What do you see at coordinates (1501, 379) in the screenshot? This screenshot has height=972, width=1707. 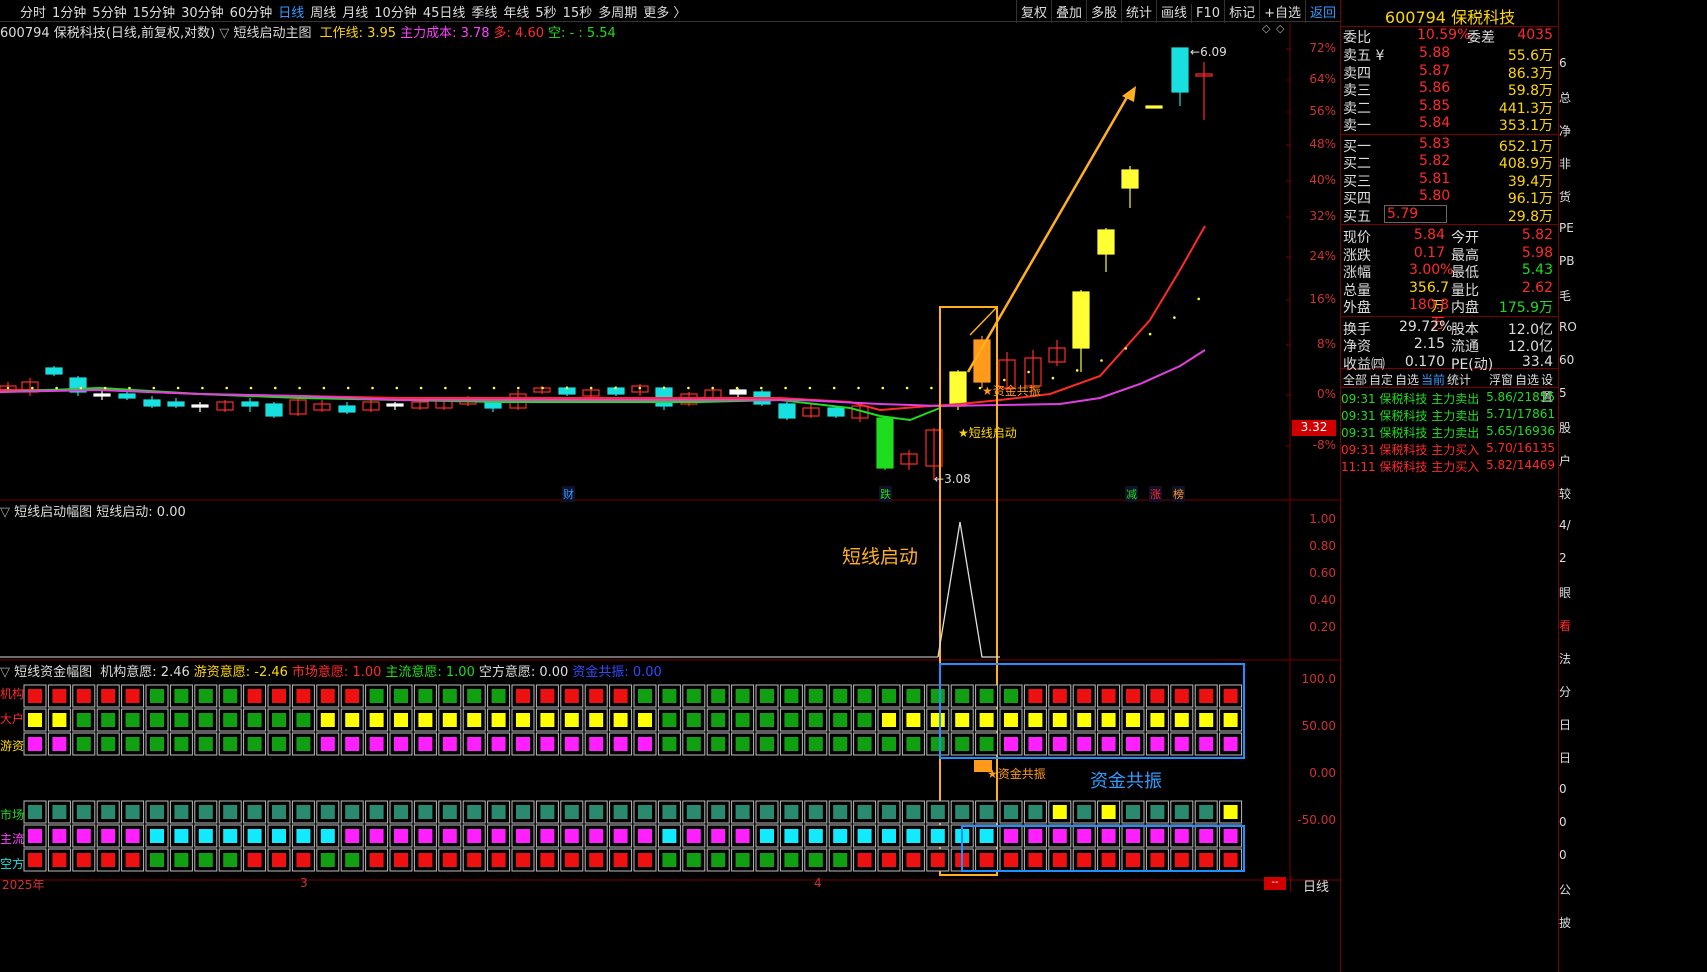 I see `trade-tab: 浮窗` at bounding box center [1501, 379].